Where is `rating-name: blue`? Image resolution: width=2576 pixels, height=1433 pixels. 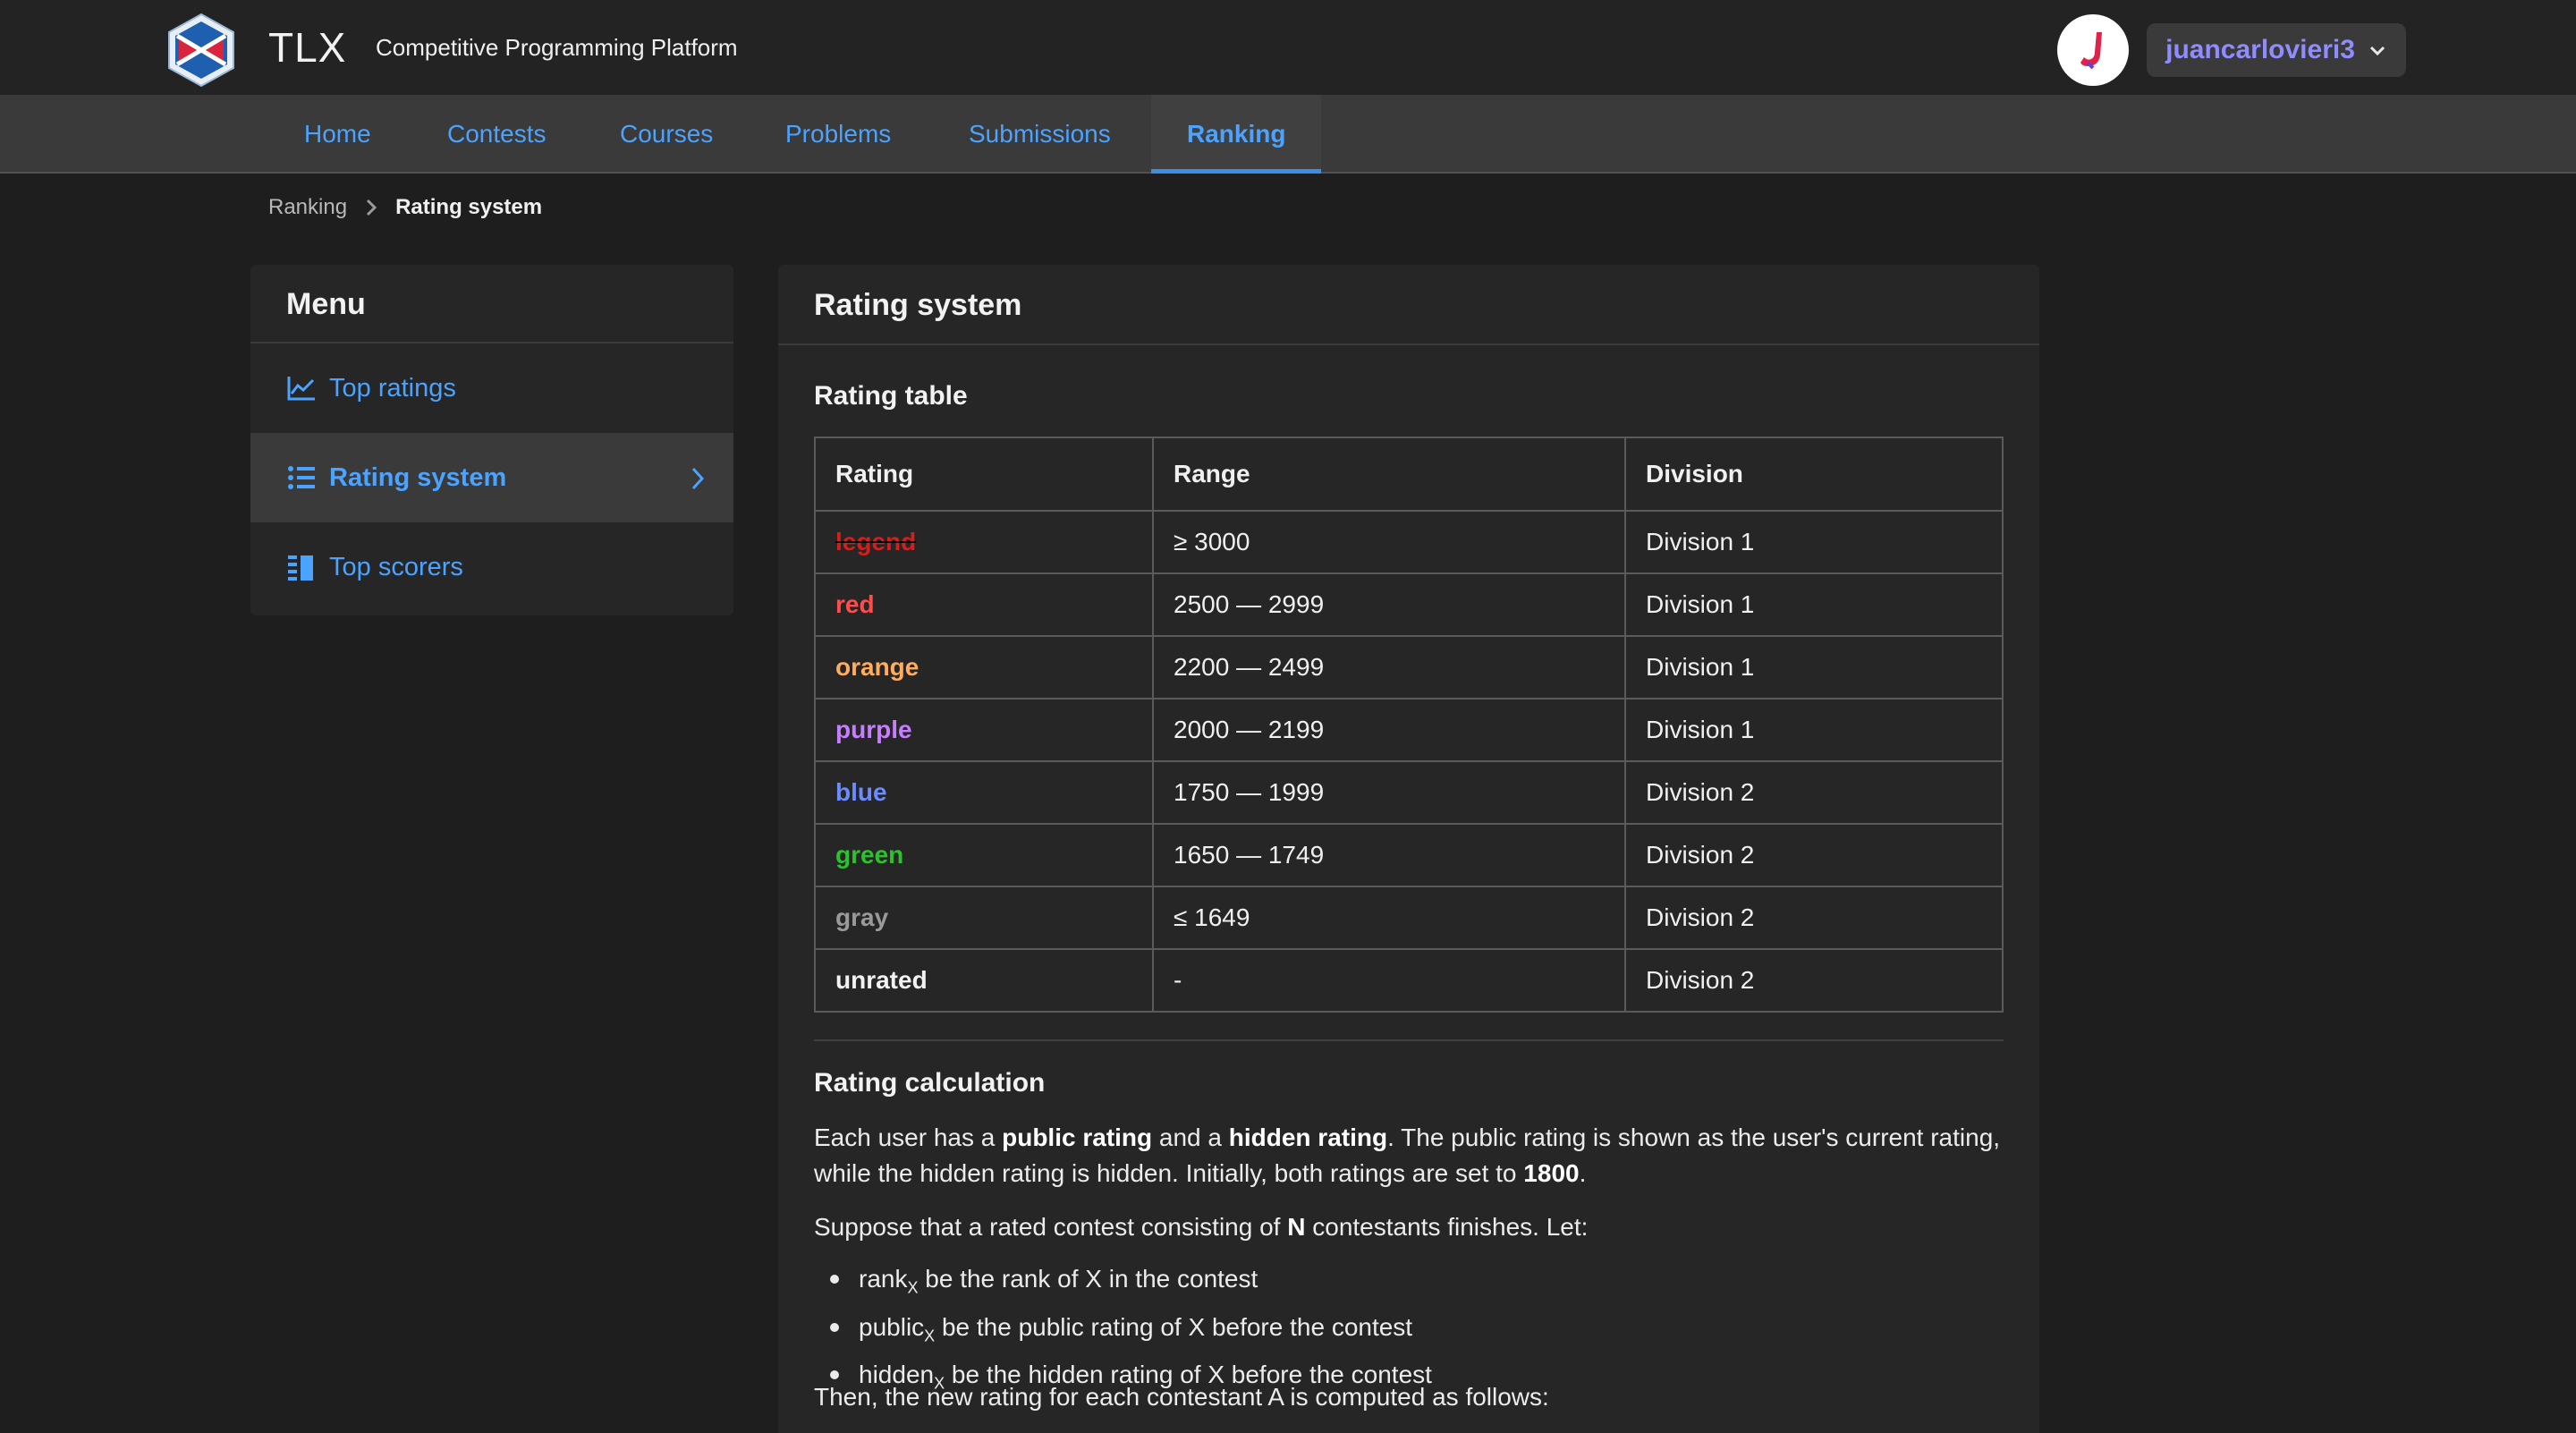
rating-name: blue is located at coordinates (861, 792).